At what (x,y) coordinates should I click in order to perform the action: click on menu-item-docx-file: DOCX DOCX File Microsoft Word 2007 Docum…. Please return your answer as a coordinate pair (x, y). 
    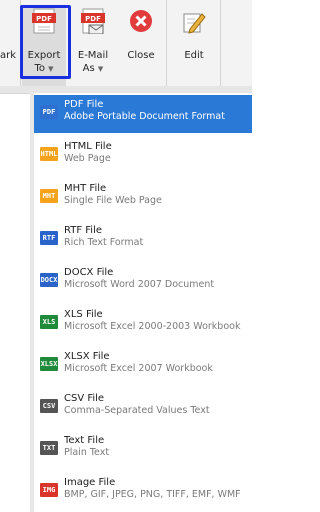
    Looking at the image, I should click on (143, 282).